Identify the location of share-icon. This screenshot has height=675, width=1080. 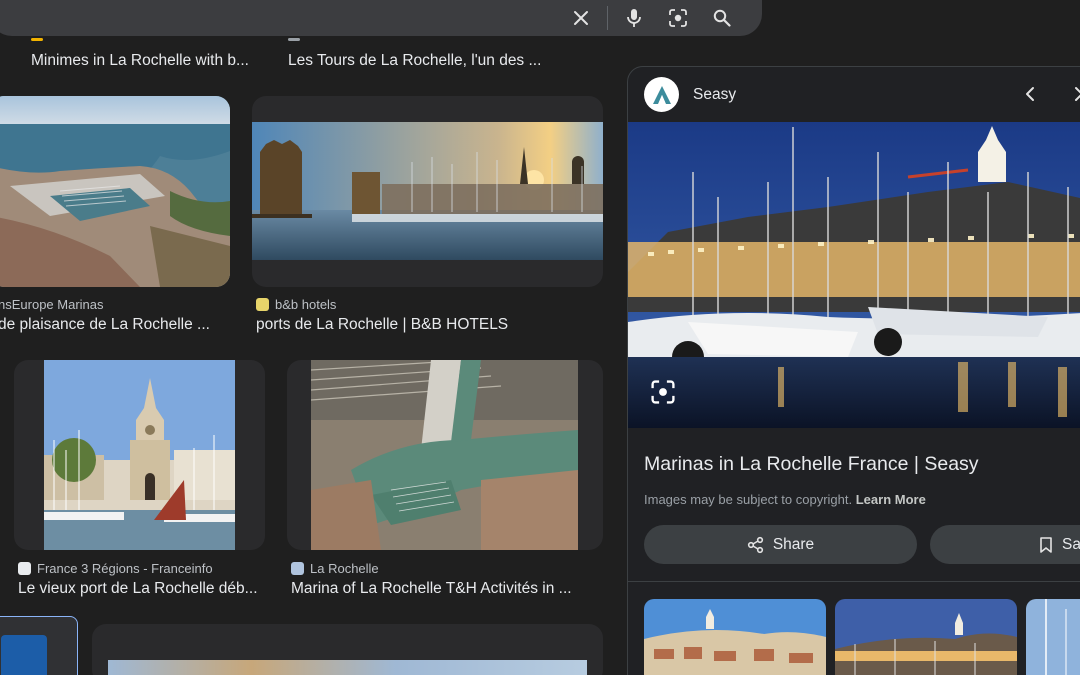
(755, 544).